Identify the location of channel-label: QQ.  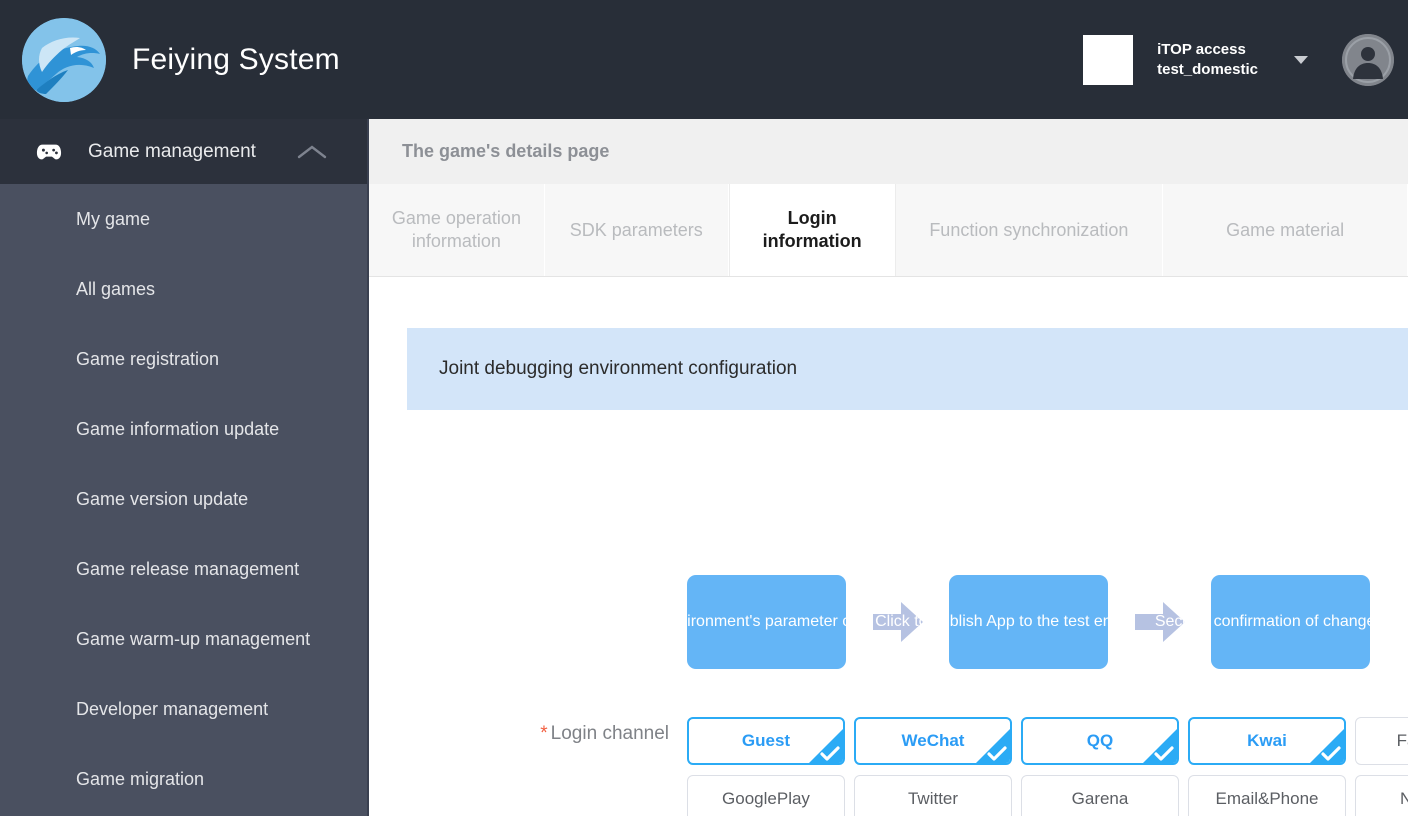
(1100, 740).